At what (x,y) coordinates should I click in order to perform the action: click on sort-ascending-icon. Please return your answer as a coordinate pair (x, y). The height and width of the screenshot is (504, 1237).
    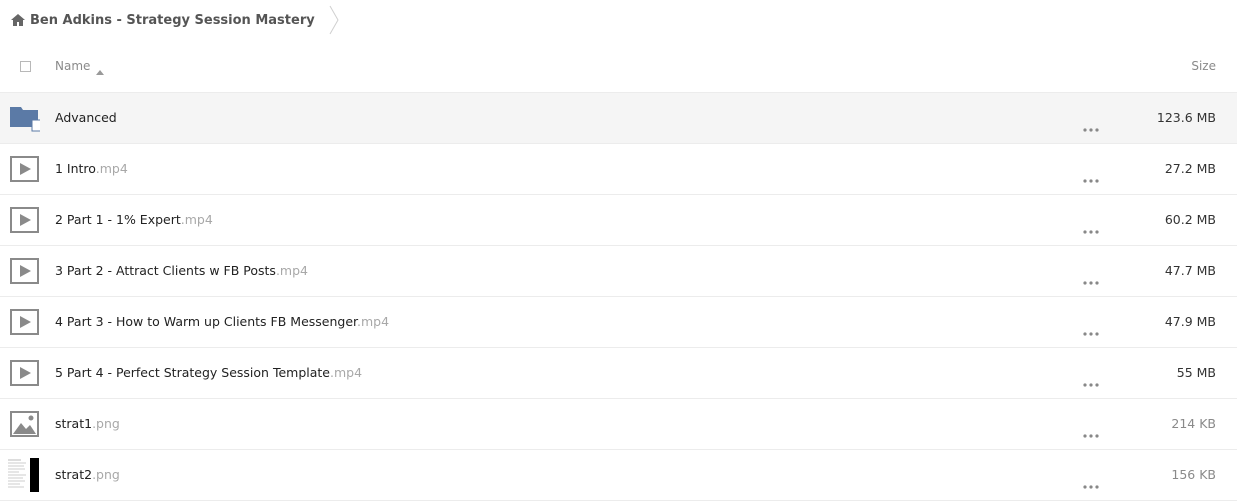
    Looking at the image, I should click on (100, 69).